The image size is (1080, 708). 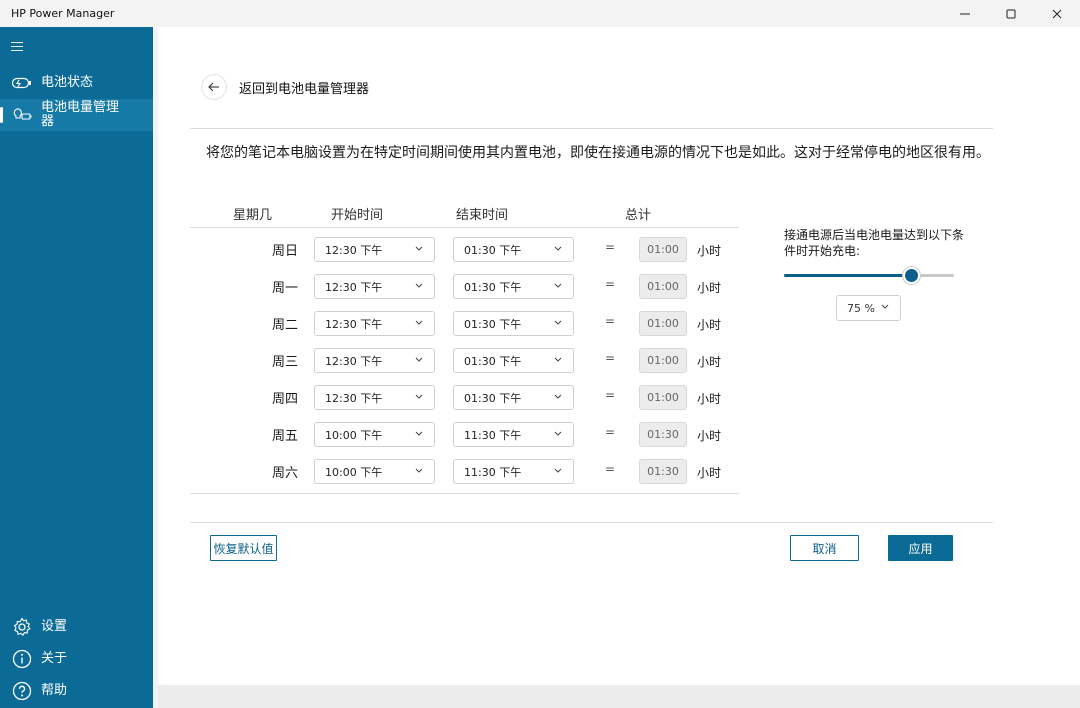 I want to click on back-button, so click(x=214, y=87).